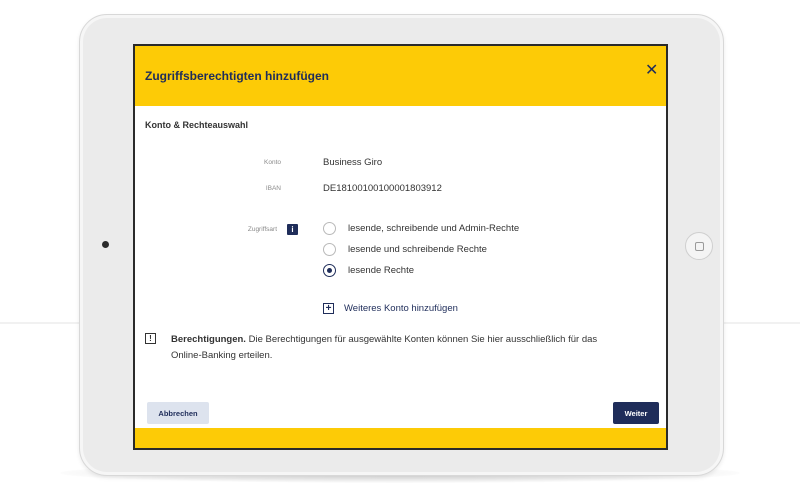 This screenshot has width=800, height=500. I want to click on next-button: Weiter, so click(636, 413).